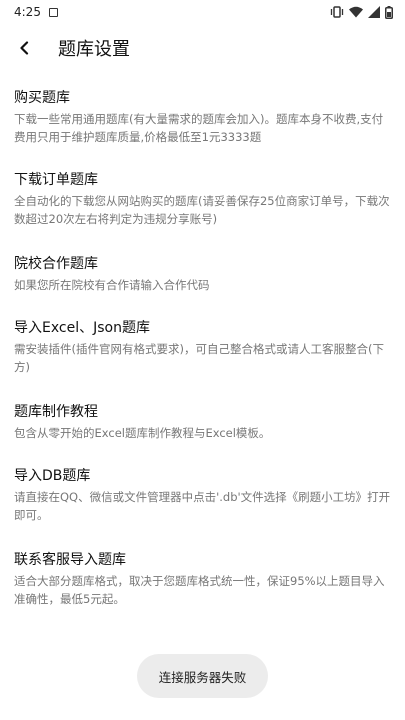  I want to click on toolbar: 题库设置, so click(202, 48).